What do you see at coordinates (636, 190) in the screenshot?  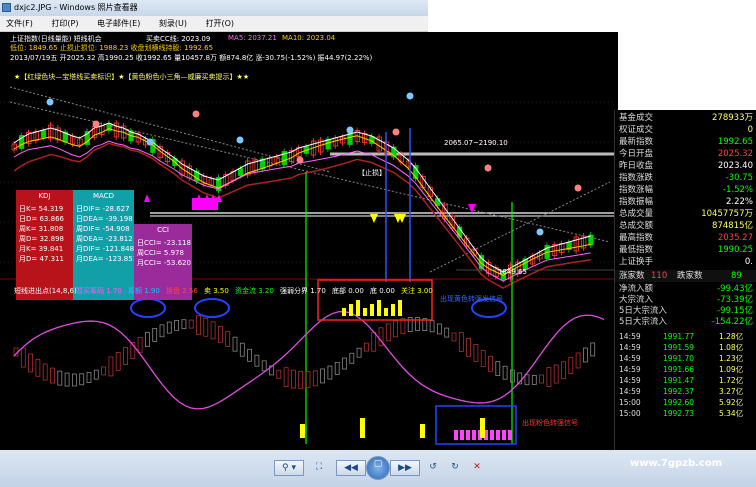 I see `quote-label: 指数涨幅` at bounding box center [636, 190].